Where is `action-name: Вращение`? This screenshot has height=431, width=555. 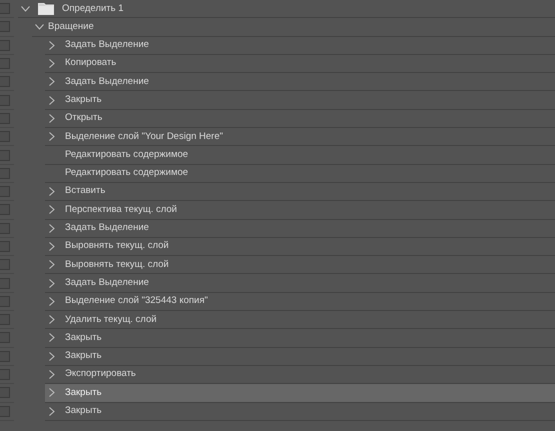
action-name: Вращение is located at coordinates (71, 27).